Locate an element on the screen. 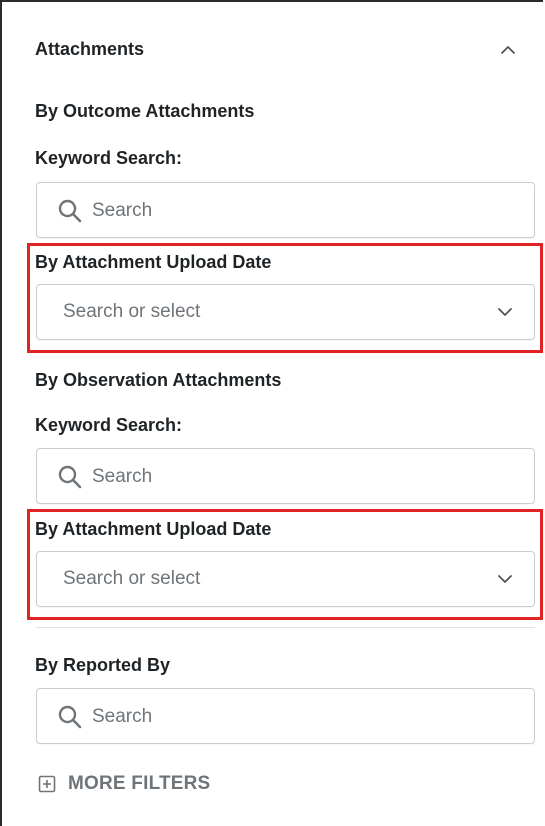 Image resolution: width=545 pixels, height=826 pixels. outcome-upload-date-select: Search or select is located at coordinates (285, 312).